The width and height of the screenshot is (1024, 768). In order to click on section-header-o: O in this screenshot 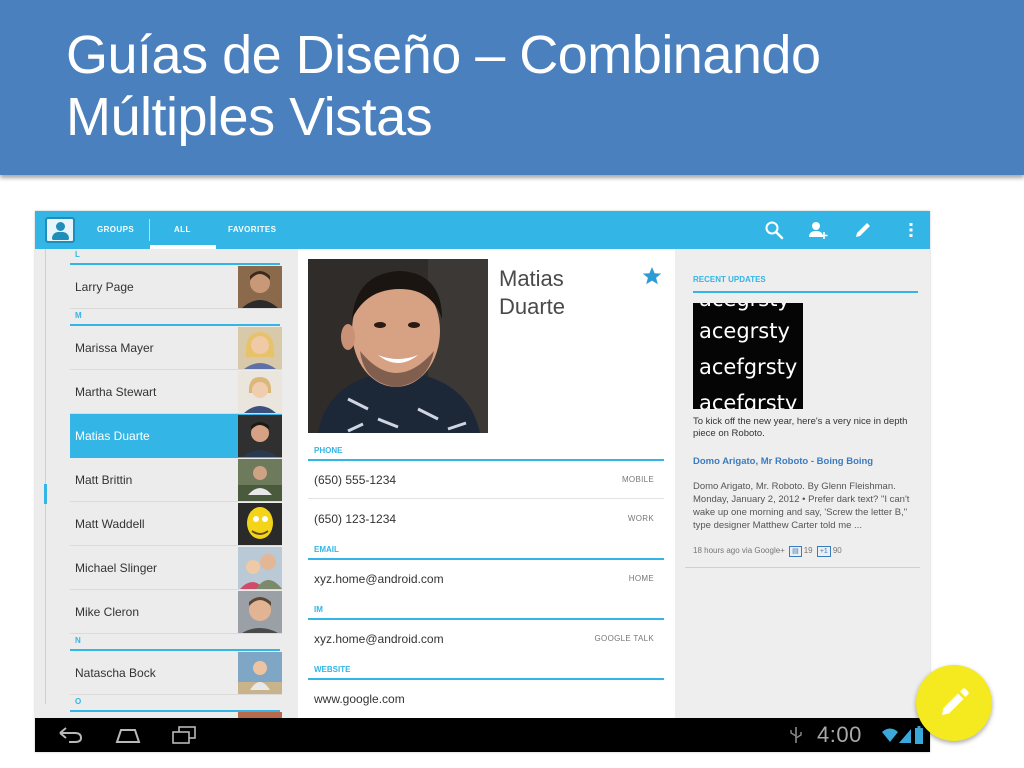, I will do `click(175, 704)`.